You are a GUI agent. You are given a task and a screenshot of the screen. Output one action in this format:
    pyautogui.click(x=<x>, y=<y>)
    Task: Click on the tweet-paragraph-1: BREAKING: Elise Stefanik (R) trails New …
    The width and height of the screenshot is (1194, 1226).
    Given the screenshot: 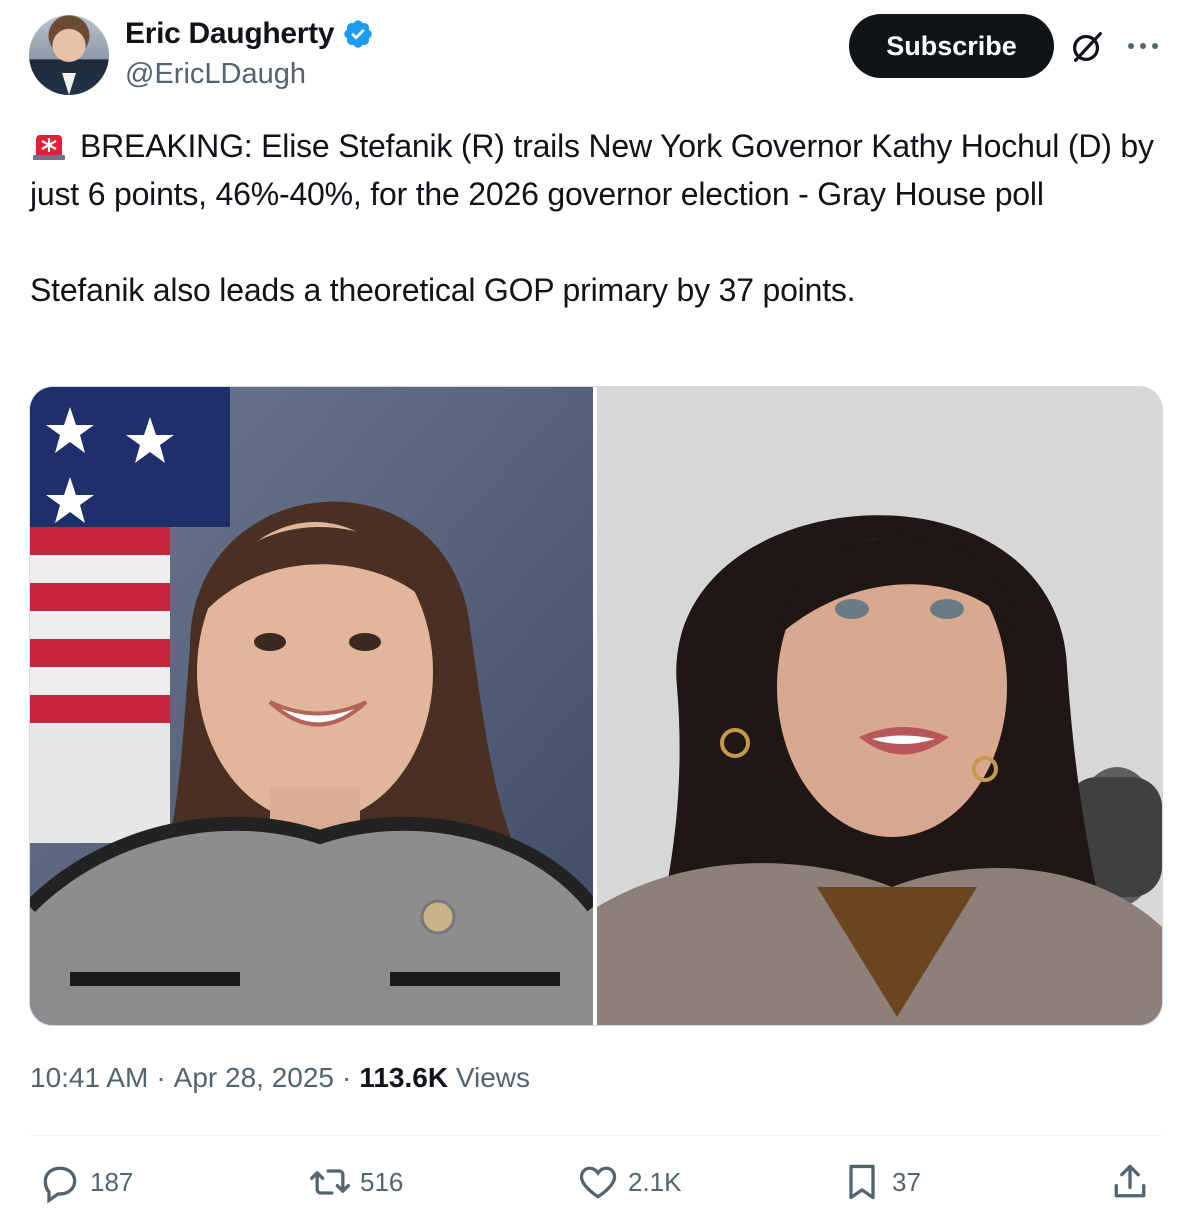 What is the action you would take?
    pyautogui.click(x=595, y=170)
    